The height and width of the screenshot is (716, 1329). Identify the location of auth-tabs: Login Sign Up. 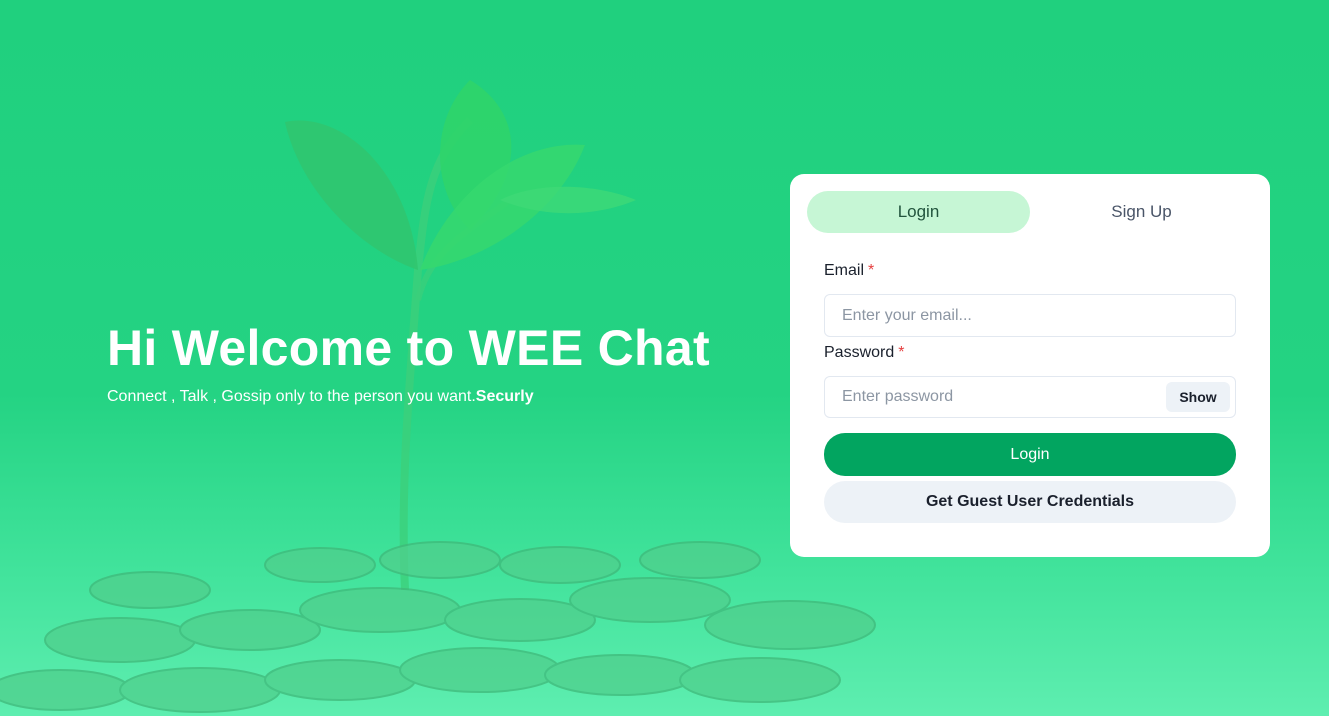
(1030, 212).